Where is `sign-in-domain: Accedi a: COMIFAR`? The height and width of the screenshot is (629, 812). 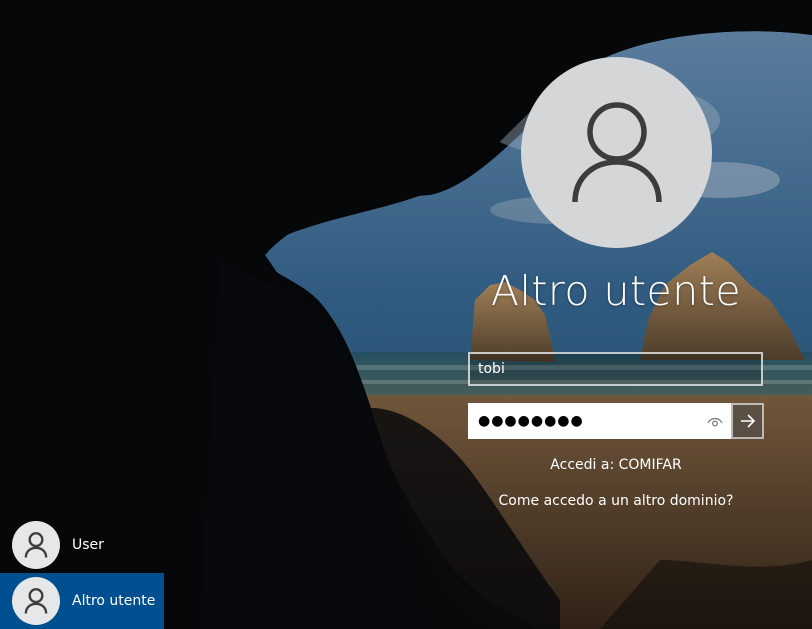 sign-in-domain: Accedi a: COMIFAR is located at coordinates (616, 465).